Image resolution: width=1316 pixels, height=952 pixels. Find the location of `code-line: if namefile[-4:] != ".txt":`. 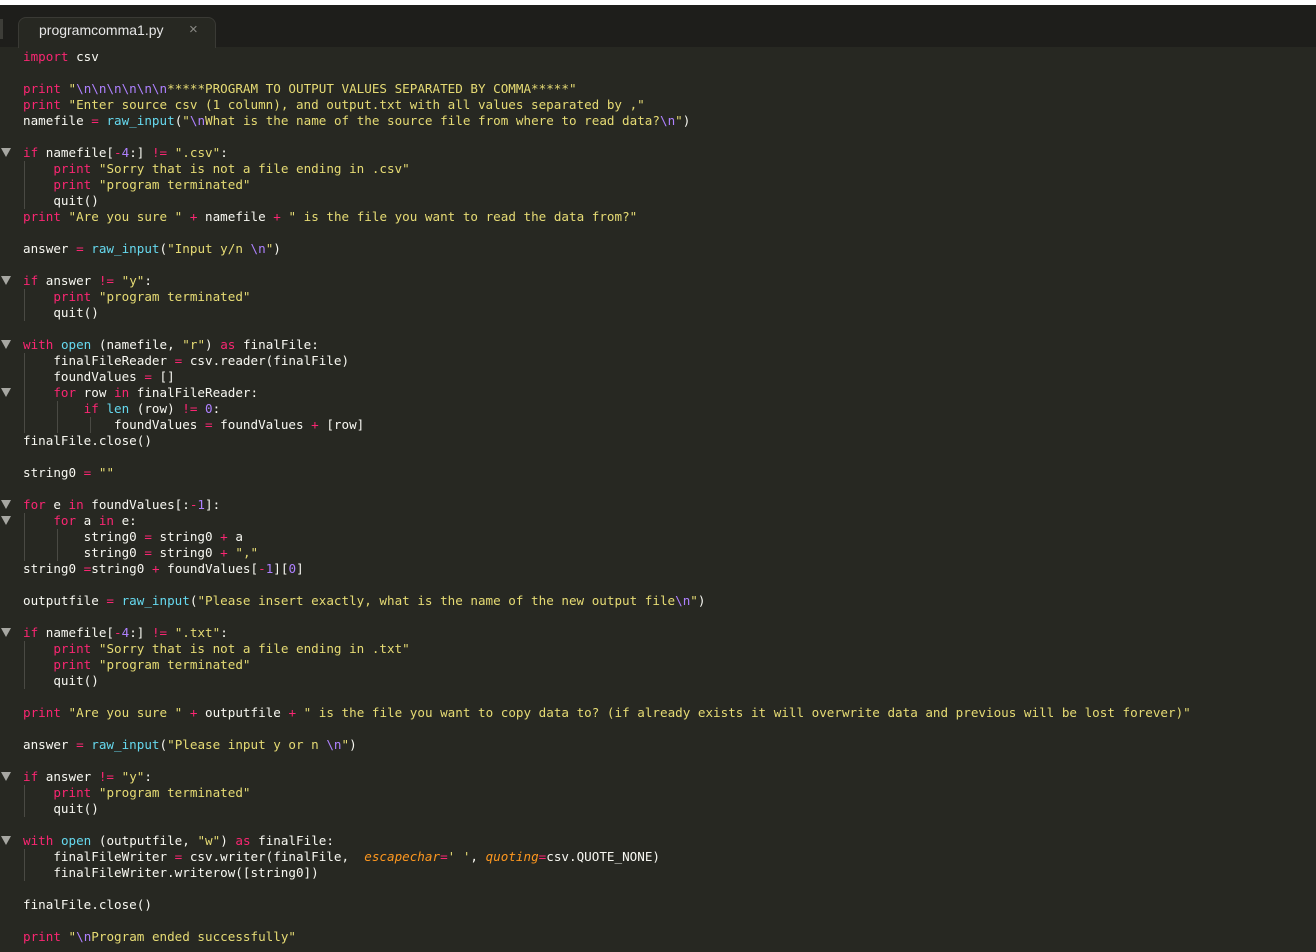

code-line: if namefile[-4:] != ".txt": is located at coordinates (658, 633).